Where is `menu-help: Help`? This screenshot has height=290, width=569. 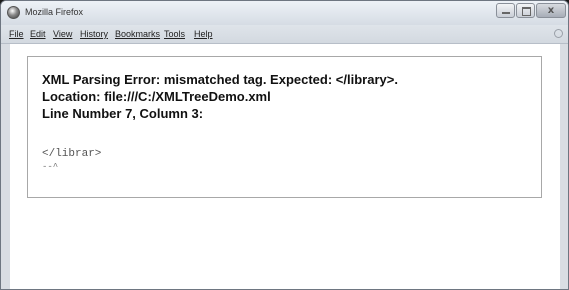 menu-help: Help is located at coordinates (203, 34).